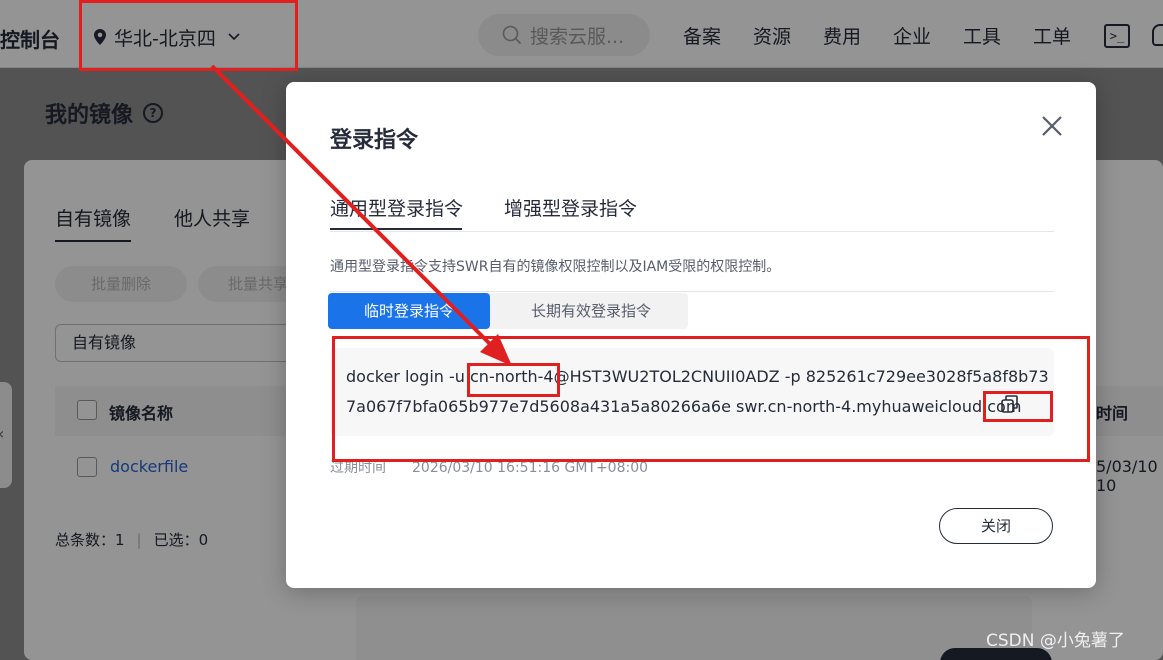 The width and height of the screenshot is (1163, 660). What do you see at coordinates (570, 207) in the screenshot?
I see `tab-enhanced-login: 增强型登录指令` at bounding box center [570, 207].